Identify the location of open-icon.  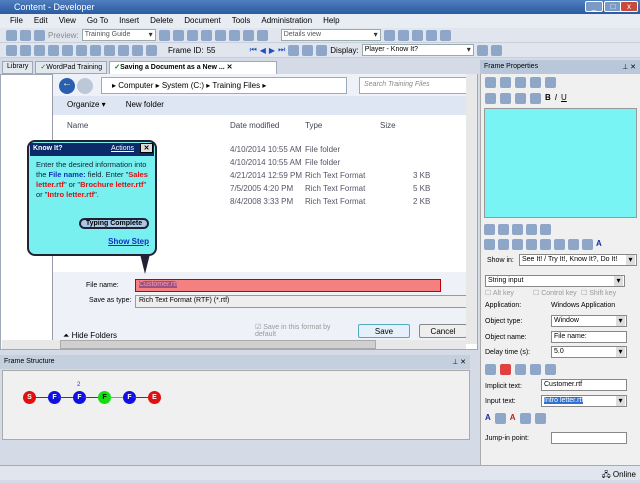
(11, 35).